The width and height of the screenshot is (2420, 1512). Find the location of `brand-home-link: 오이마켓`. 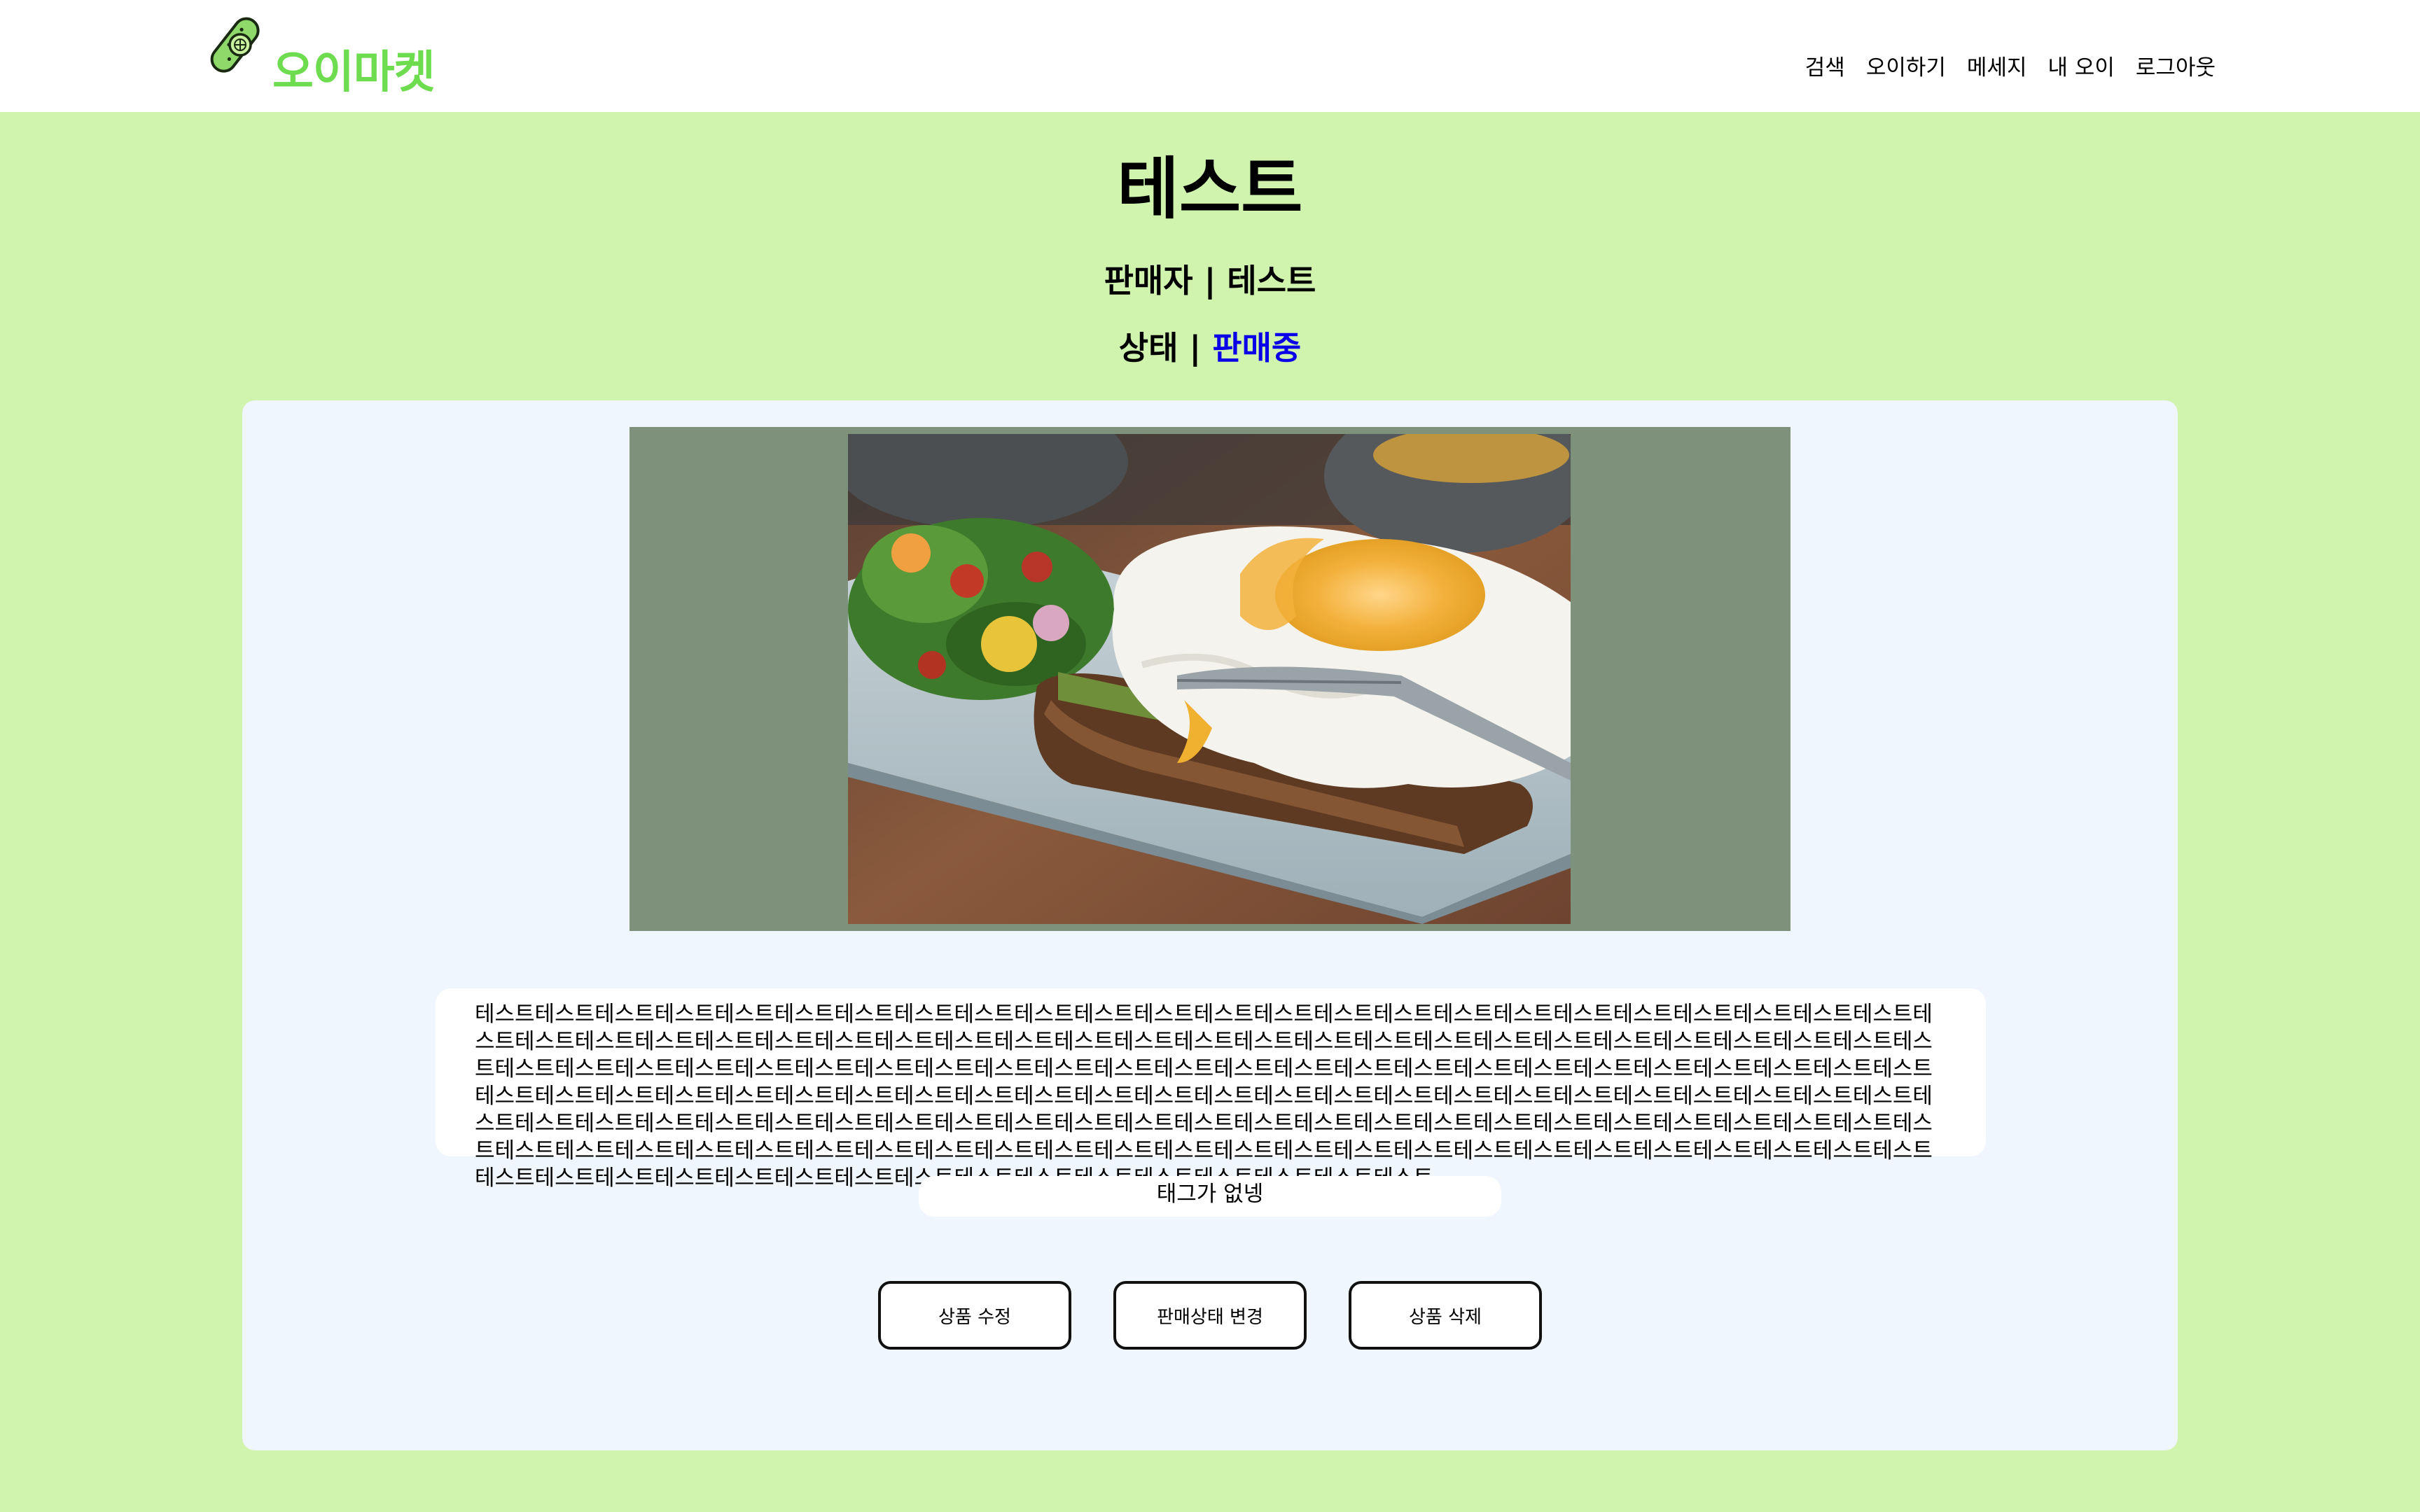

brand-home-link: 오이마켓 is located at coordinates (321, 56).